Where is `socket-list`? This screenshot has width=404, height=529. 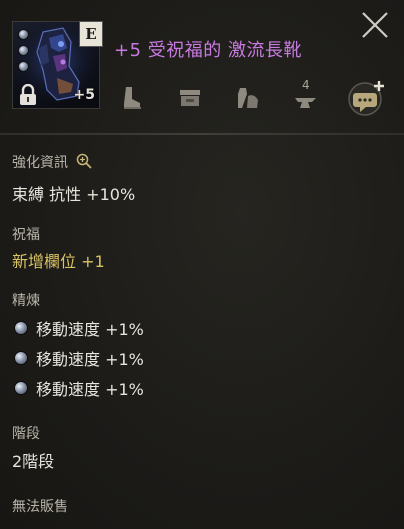 socket-list is located at coordinates (23, 50).